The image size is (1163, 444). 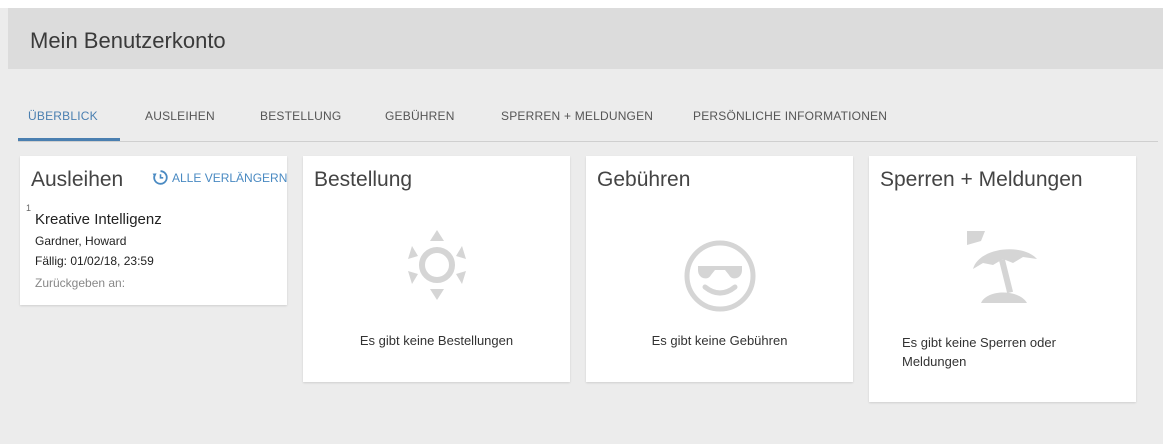 What do you see at coordinates (69, 139) in the screenshot?
I see `active-tab-indicator` at bounding box center [69, 139].